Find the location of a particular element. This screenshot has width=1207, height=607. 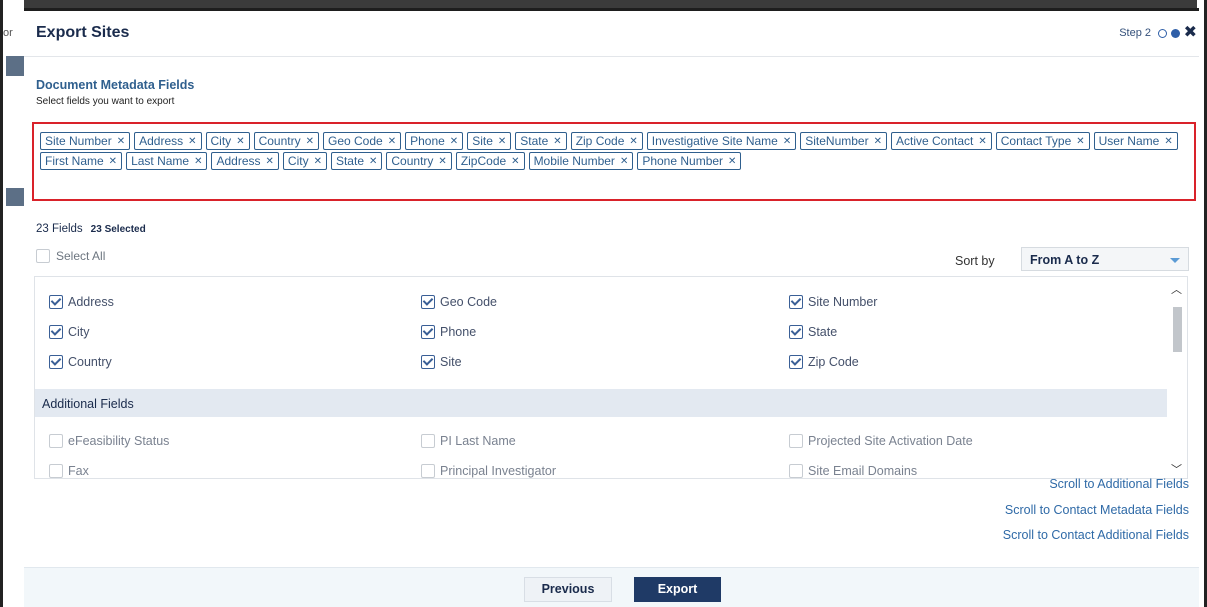

field-label: Projected Site Activation Date is located at coordinates (890, 441).